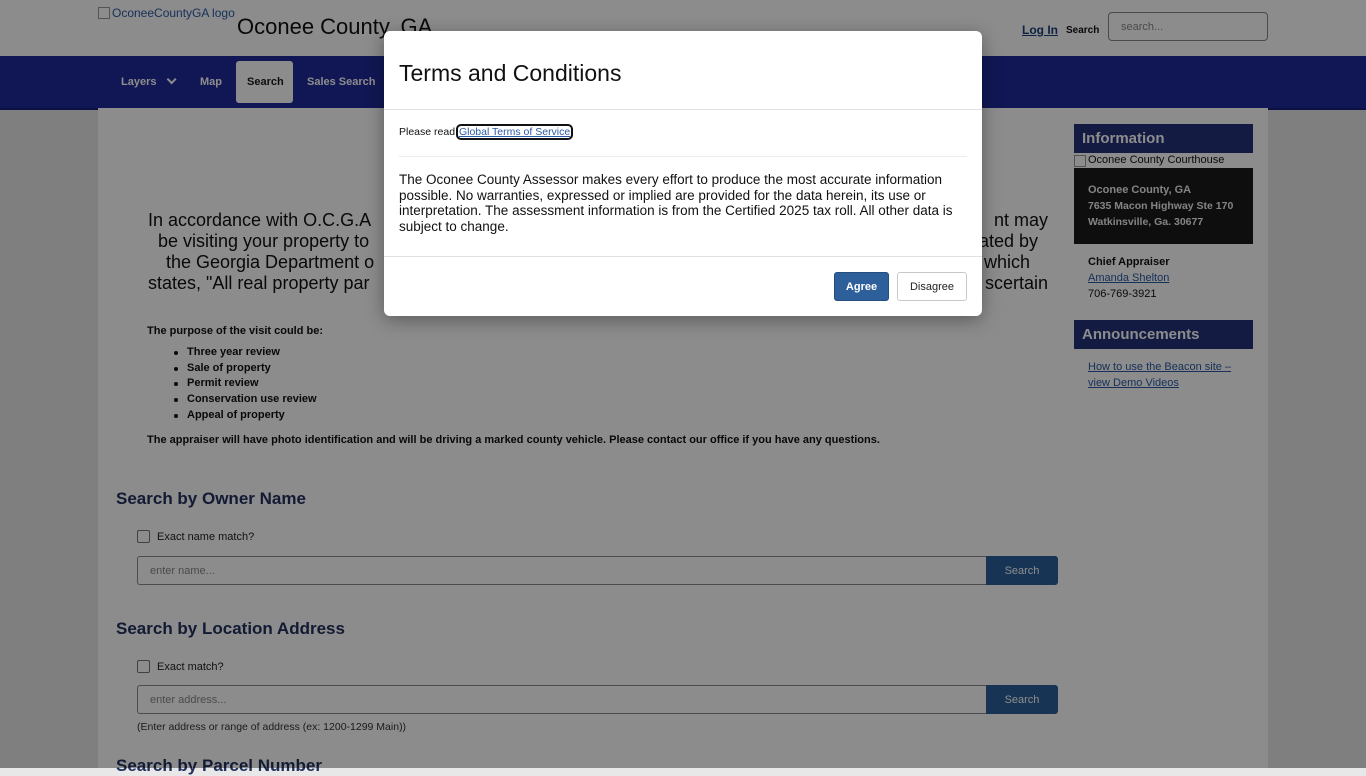 The width and height of the screenshot is (1366, 776). I want to click on agree-button: Agree, so click(861, 286).